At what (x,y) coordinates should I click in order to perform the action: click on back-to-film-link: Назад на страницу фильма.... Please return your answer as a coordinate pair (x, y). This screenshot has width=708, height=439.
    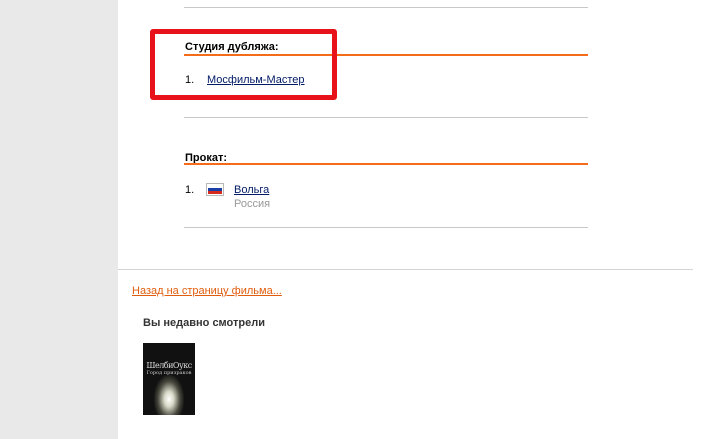
    Looking at the image, I should click on (207, 291).